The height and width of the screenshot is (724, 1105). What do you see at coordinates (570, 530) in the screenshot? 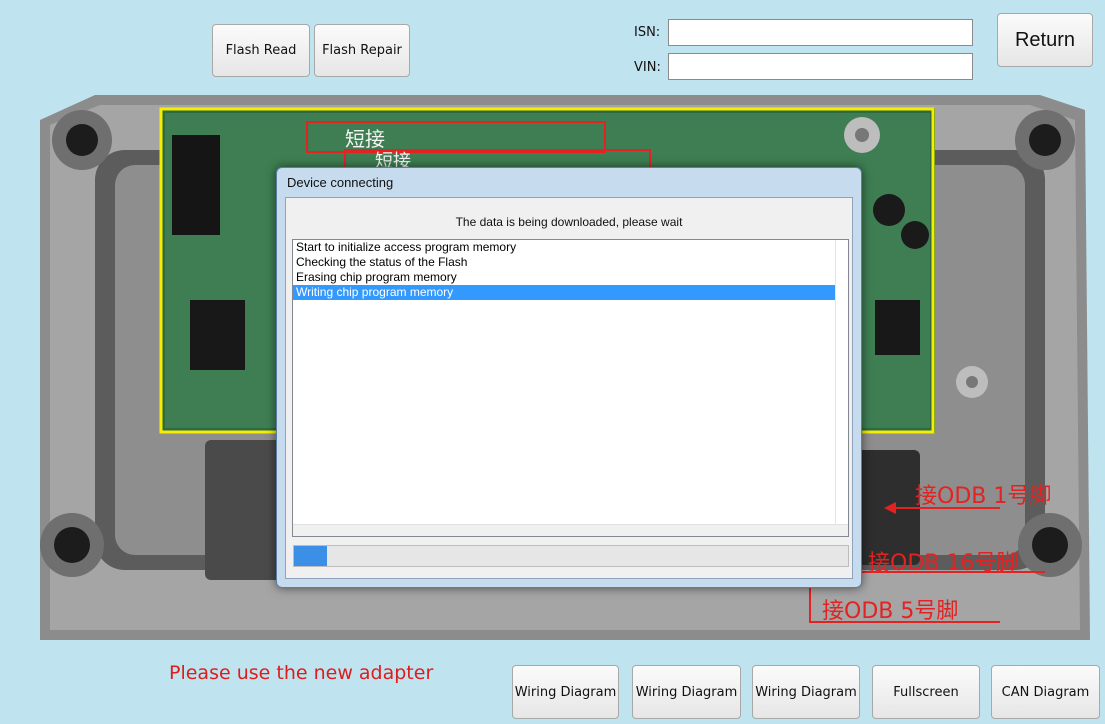
I see `log-horizontal-scrollbar` at bounding box center [570, 530].